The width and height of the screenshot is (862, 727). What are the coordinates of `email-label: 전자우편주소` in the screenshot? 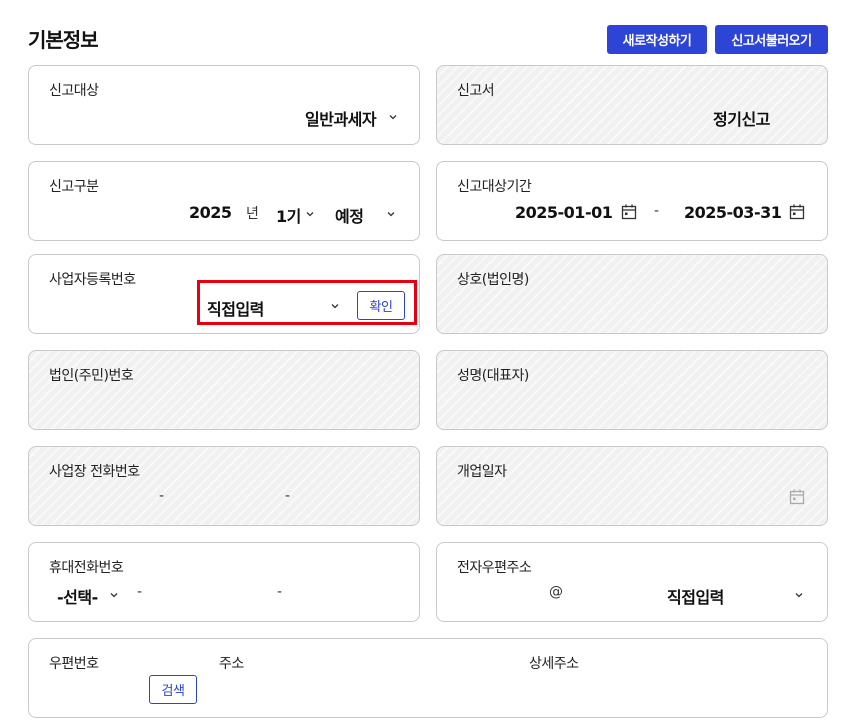 It's located at (494, 568).